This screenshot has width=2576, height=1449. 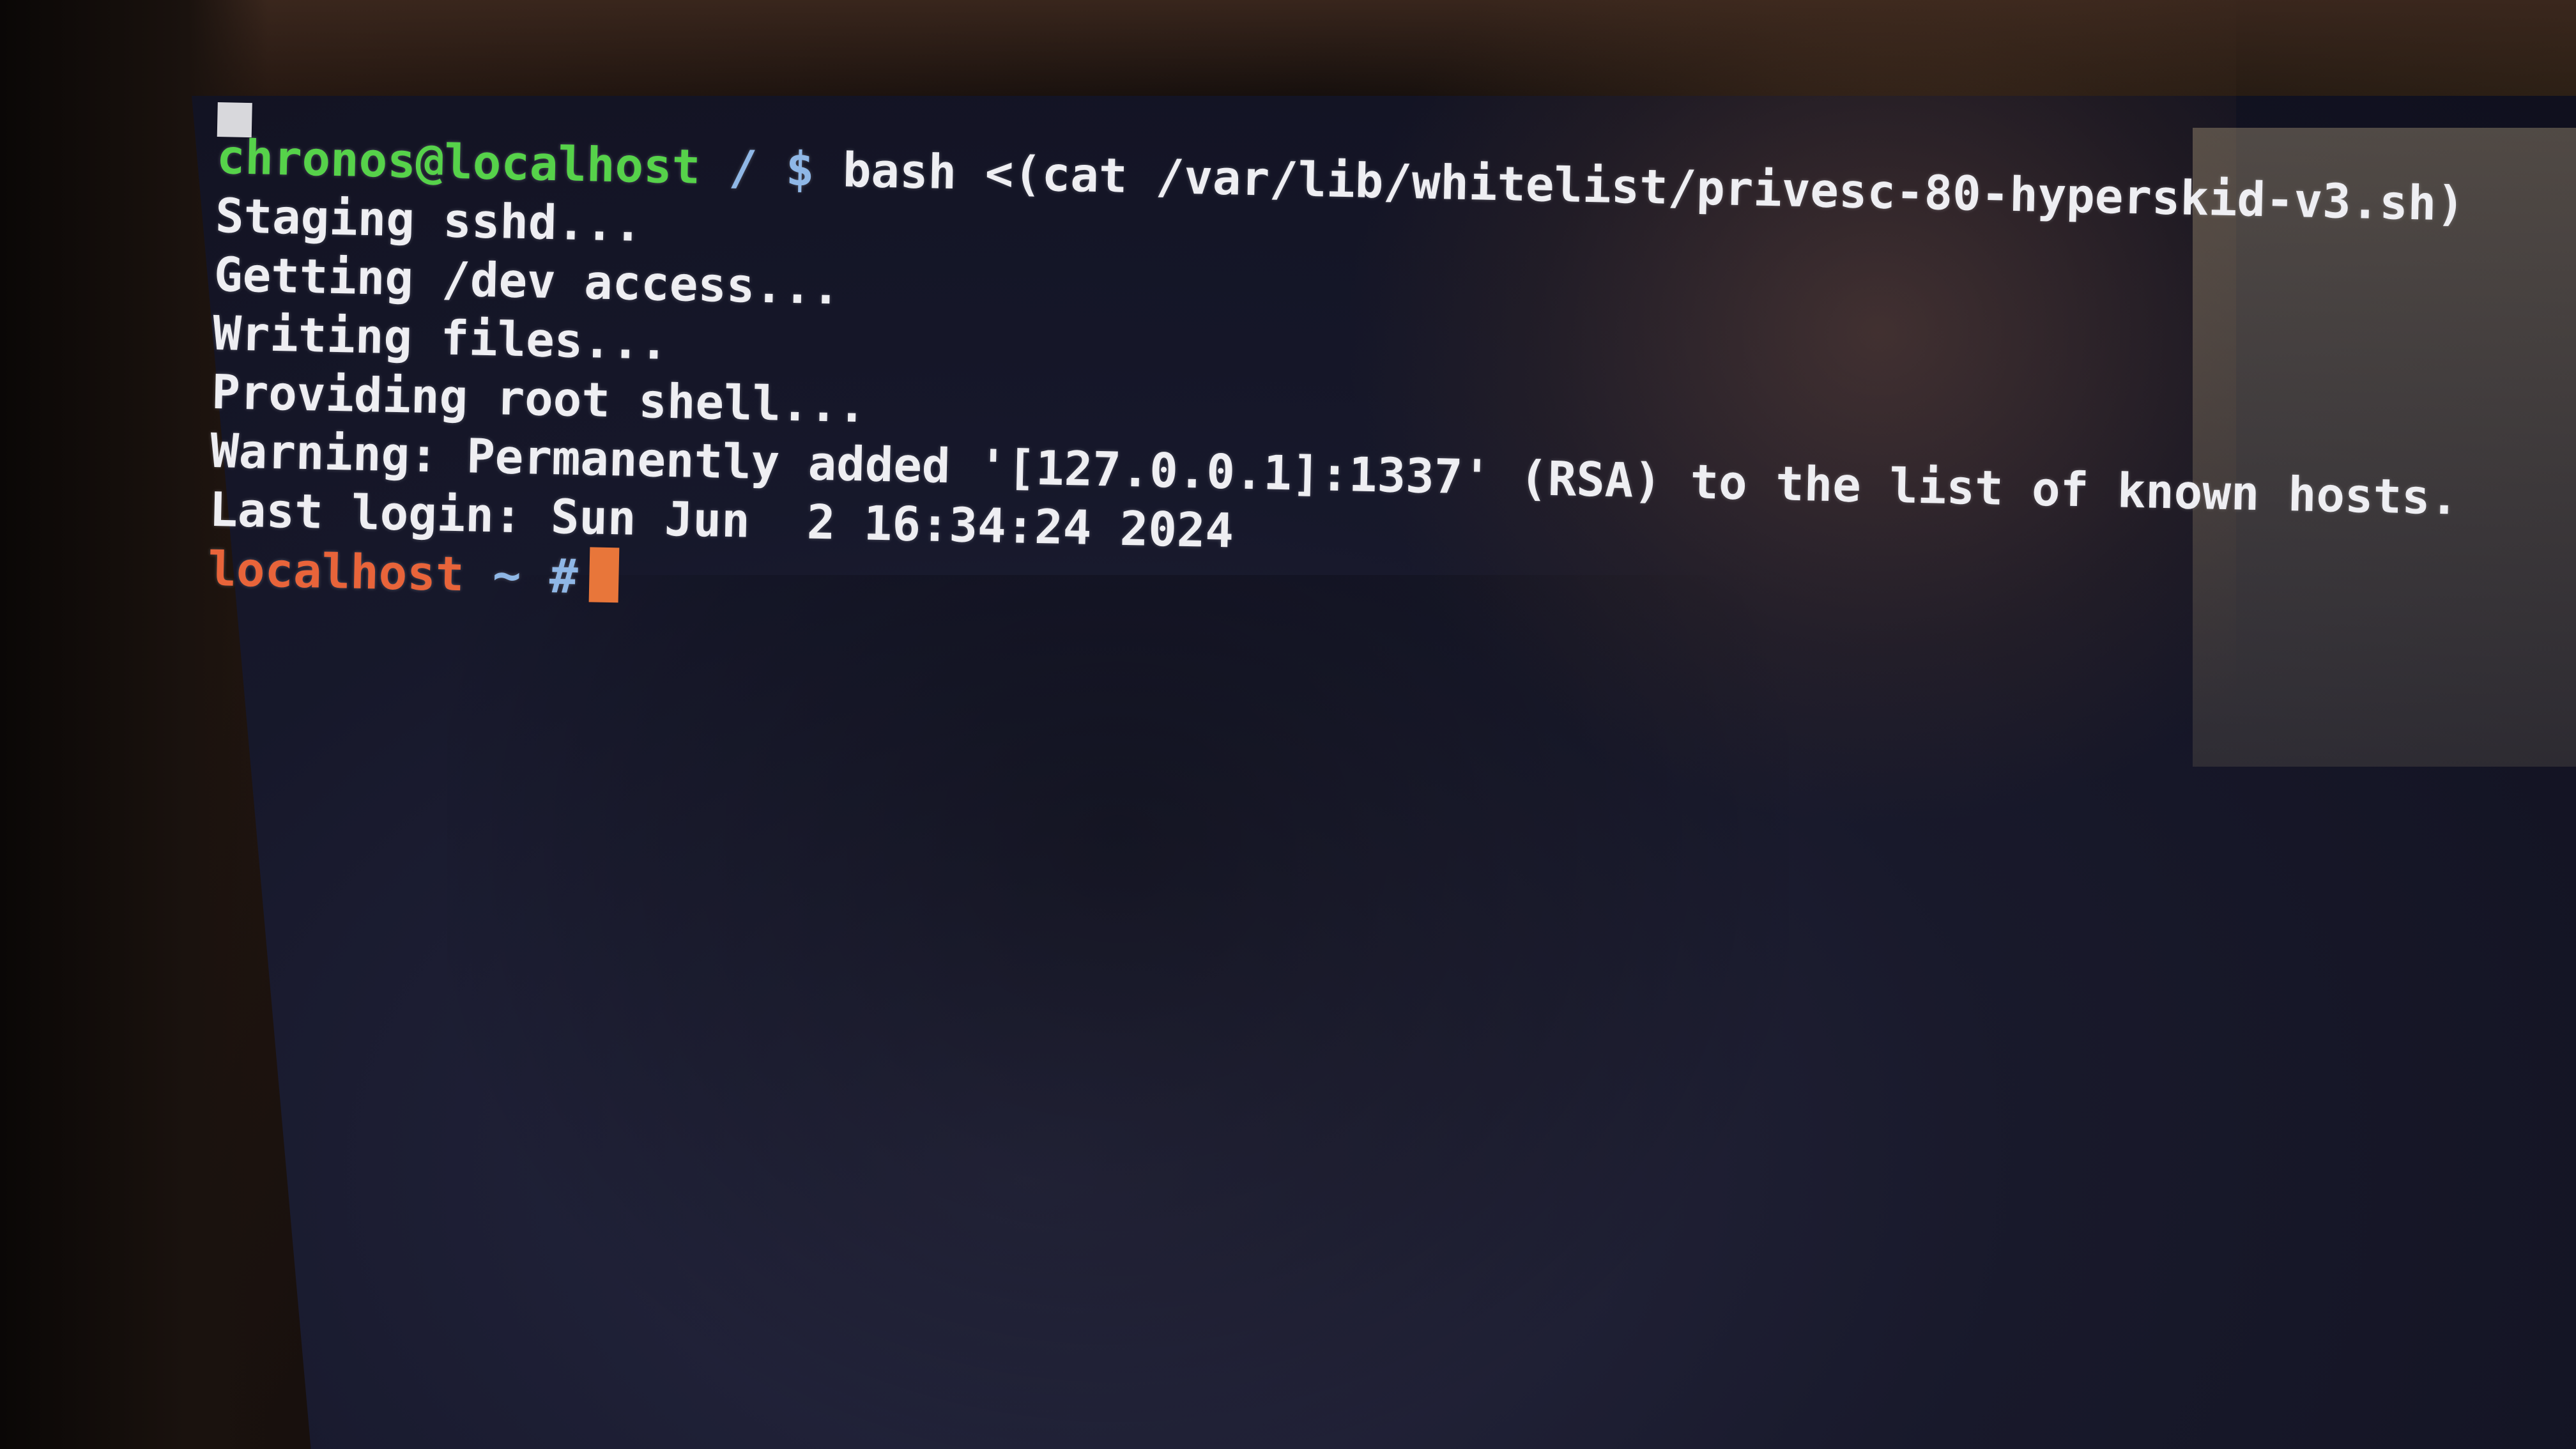 What do you see at coordinates (564, 576) in the screenshot?
I see `root-prompt-symbol: #` at bounding box center [564, 576].